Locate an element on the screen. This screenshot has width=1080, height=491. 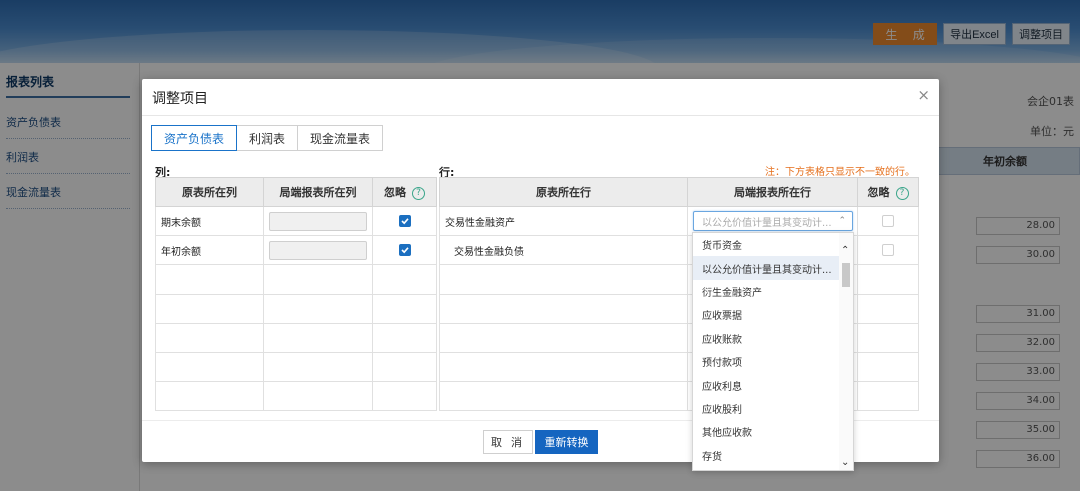
column-header-source-row: 原表所在行 is located at coordinates (563, 192).